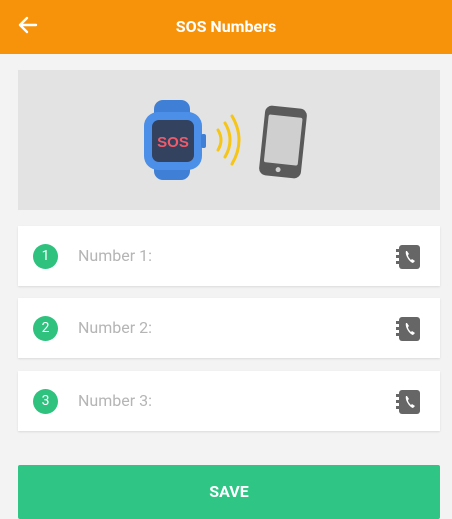 Image resolution: width=452 pixels, height=519 pixels. I want to click on mobile-phone-icon, so click(283, 142).